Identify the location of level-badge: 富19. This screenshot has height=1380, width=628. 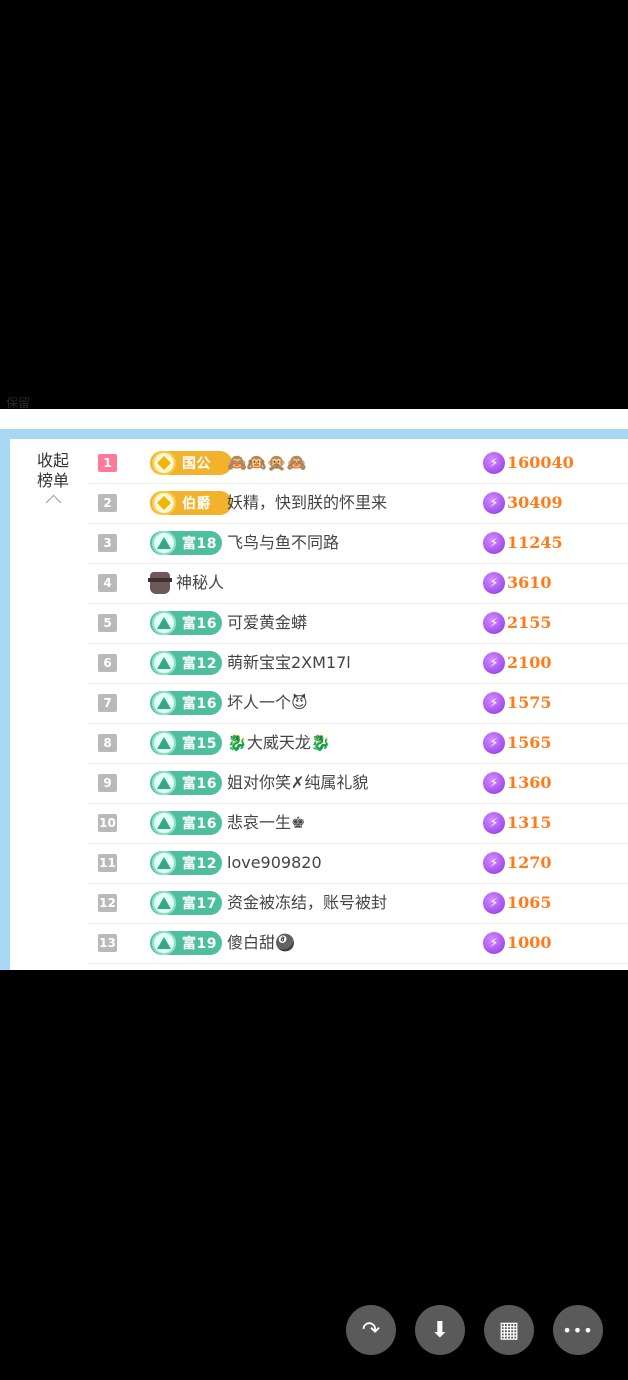
(186, 943).